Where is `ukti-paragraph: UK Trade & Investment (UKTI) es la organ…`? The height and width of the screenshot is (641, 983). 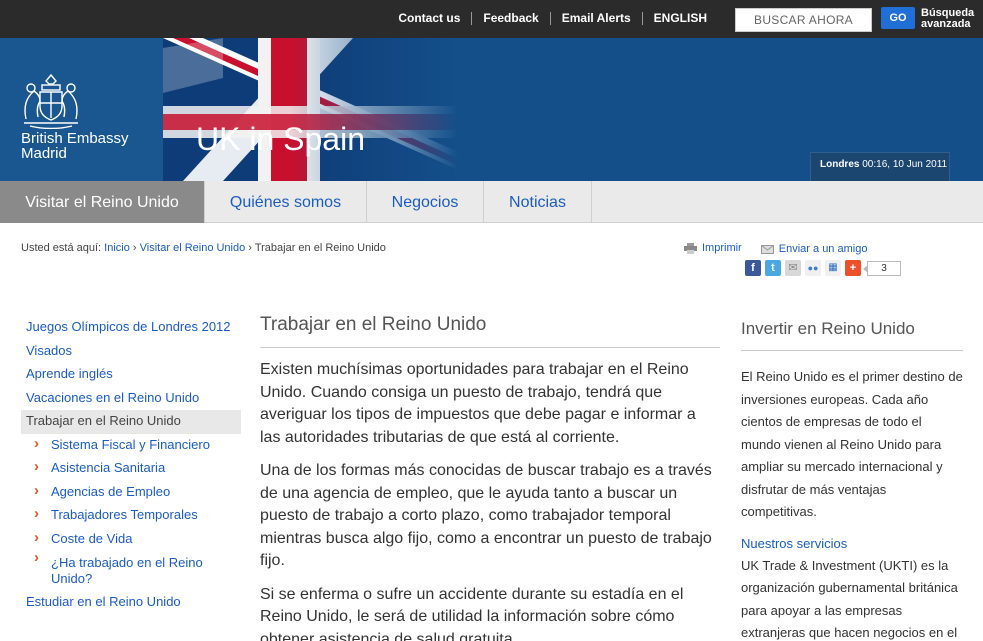 ukti-paragraph: UK Trade & Investment (UKTI) es la organ… is located at coordinates (849, 599).